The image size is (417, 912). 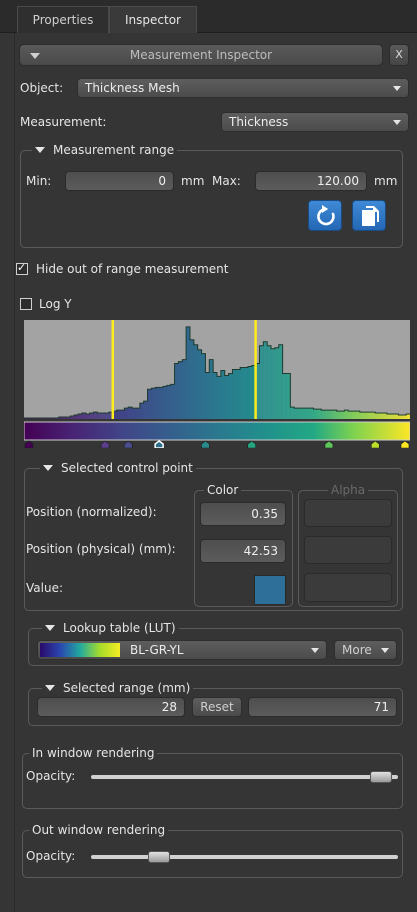 What do you see at coordinates (244, 777) in the screenshot?
I see `in-window-opacity-track` at bounding box center [244, 777].